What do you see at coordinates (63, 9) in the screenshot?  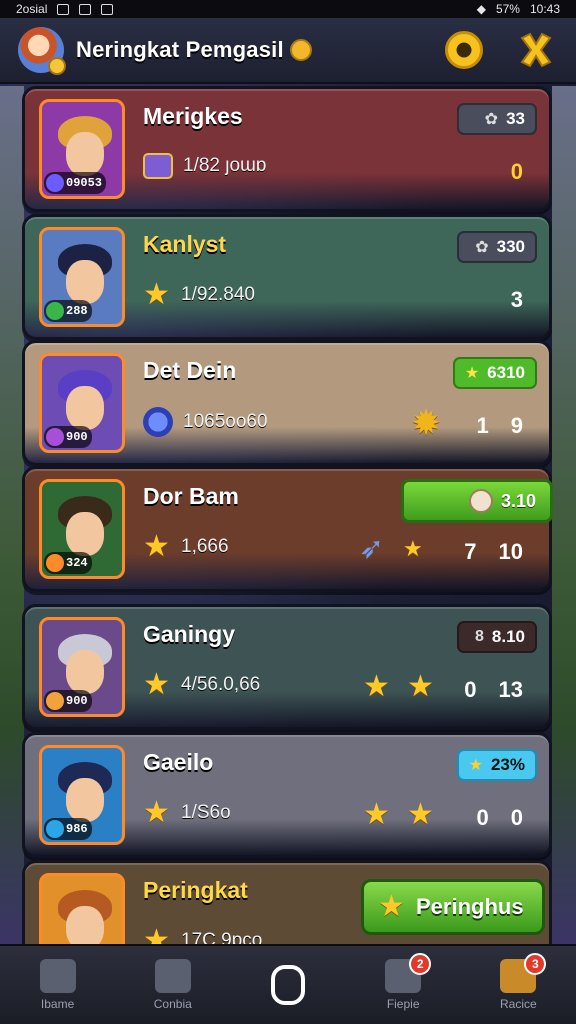 I see `notification-icon` at bounding box center [63, 9].